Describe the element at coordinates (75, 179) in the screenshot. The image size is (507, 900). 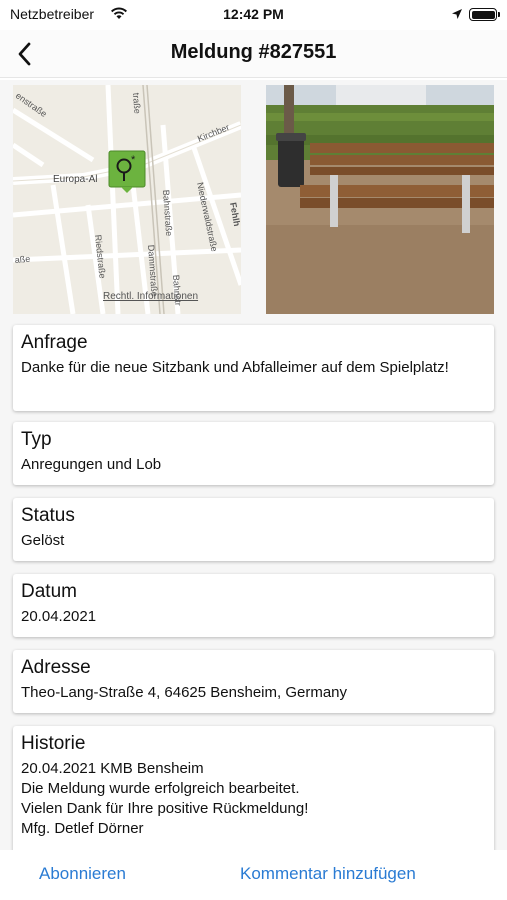
I see `map-street-label: Europa-Al` at that location.